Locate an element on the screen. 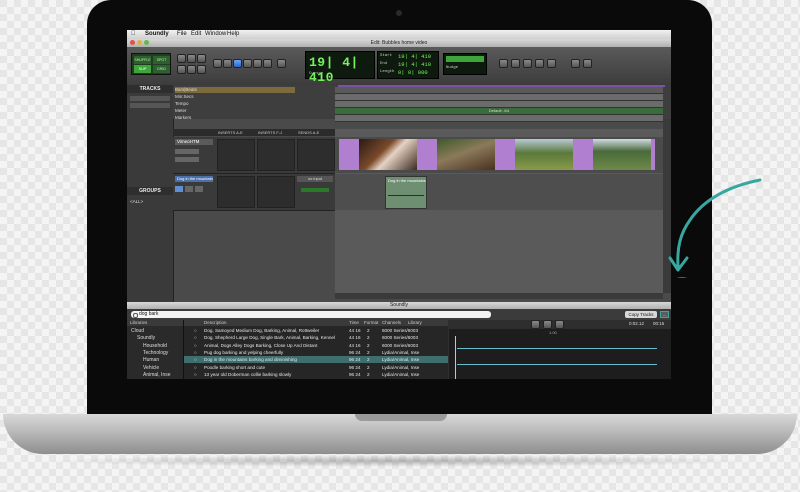 The image size is (800, 492). stop-icon is located at coordinates (527, 63).